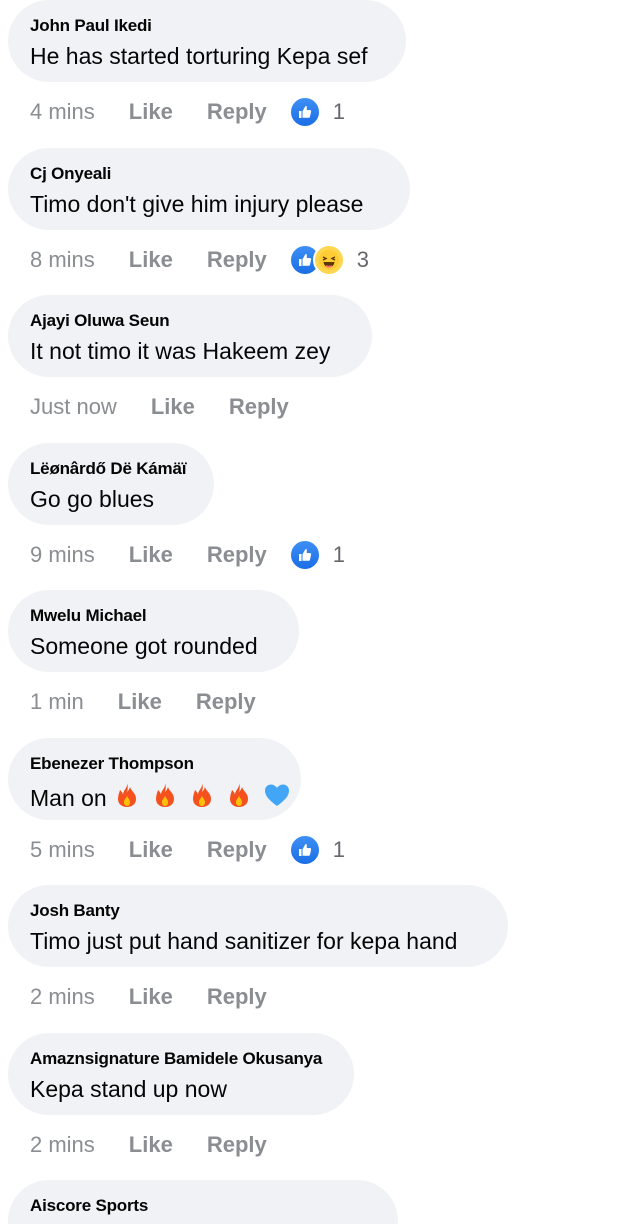 The height and width of the screenshot is (1224, 617). I want to click on comment-author: John Paul Ikedi, so click(207, 26).